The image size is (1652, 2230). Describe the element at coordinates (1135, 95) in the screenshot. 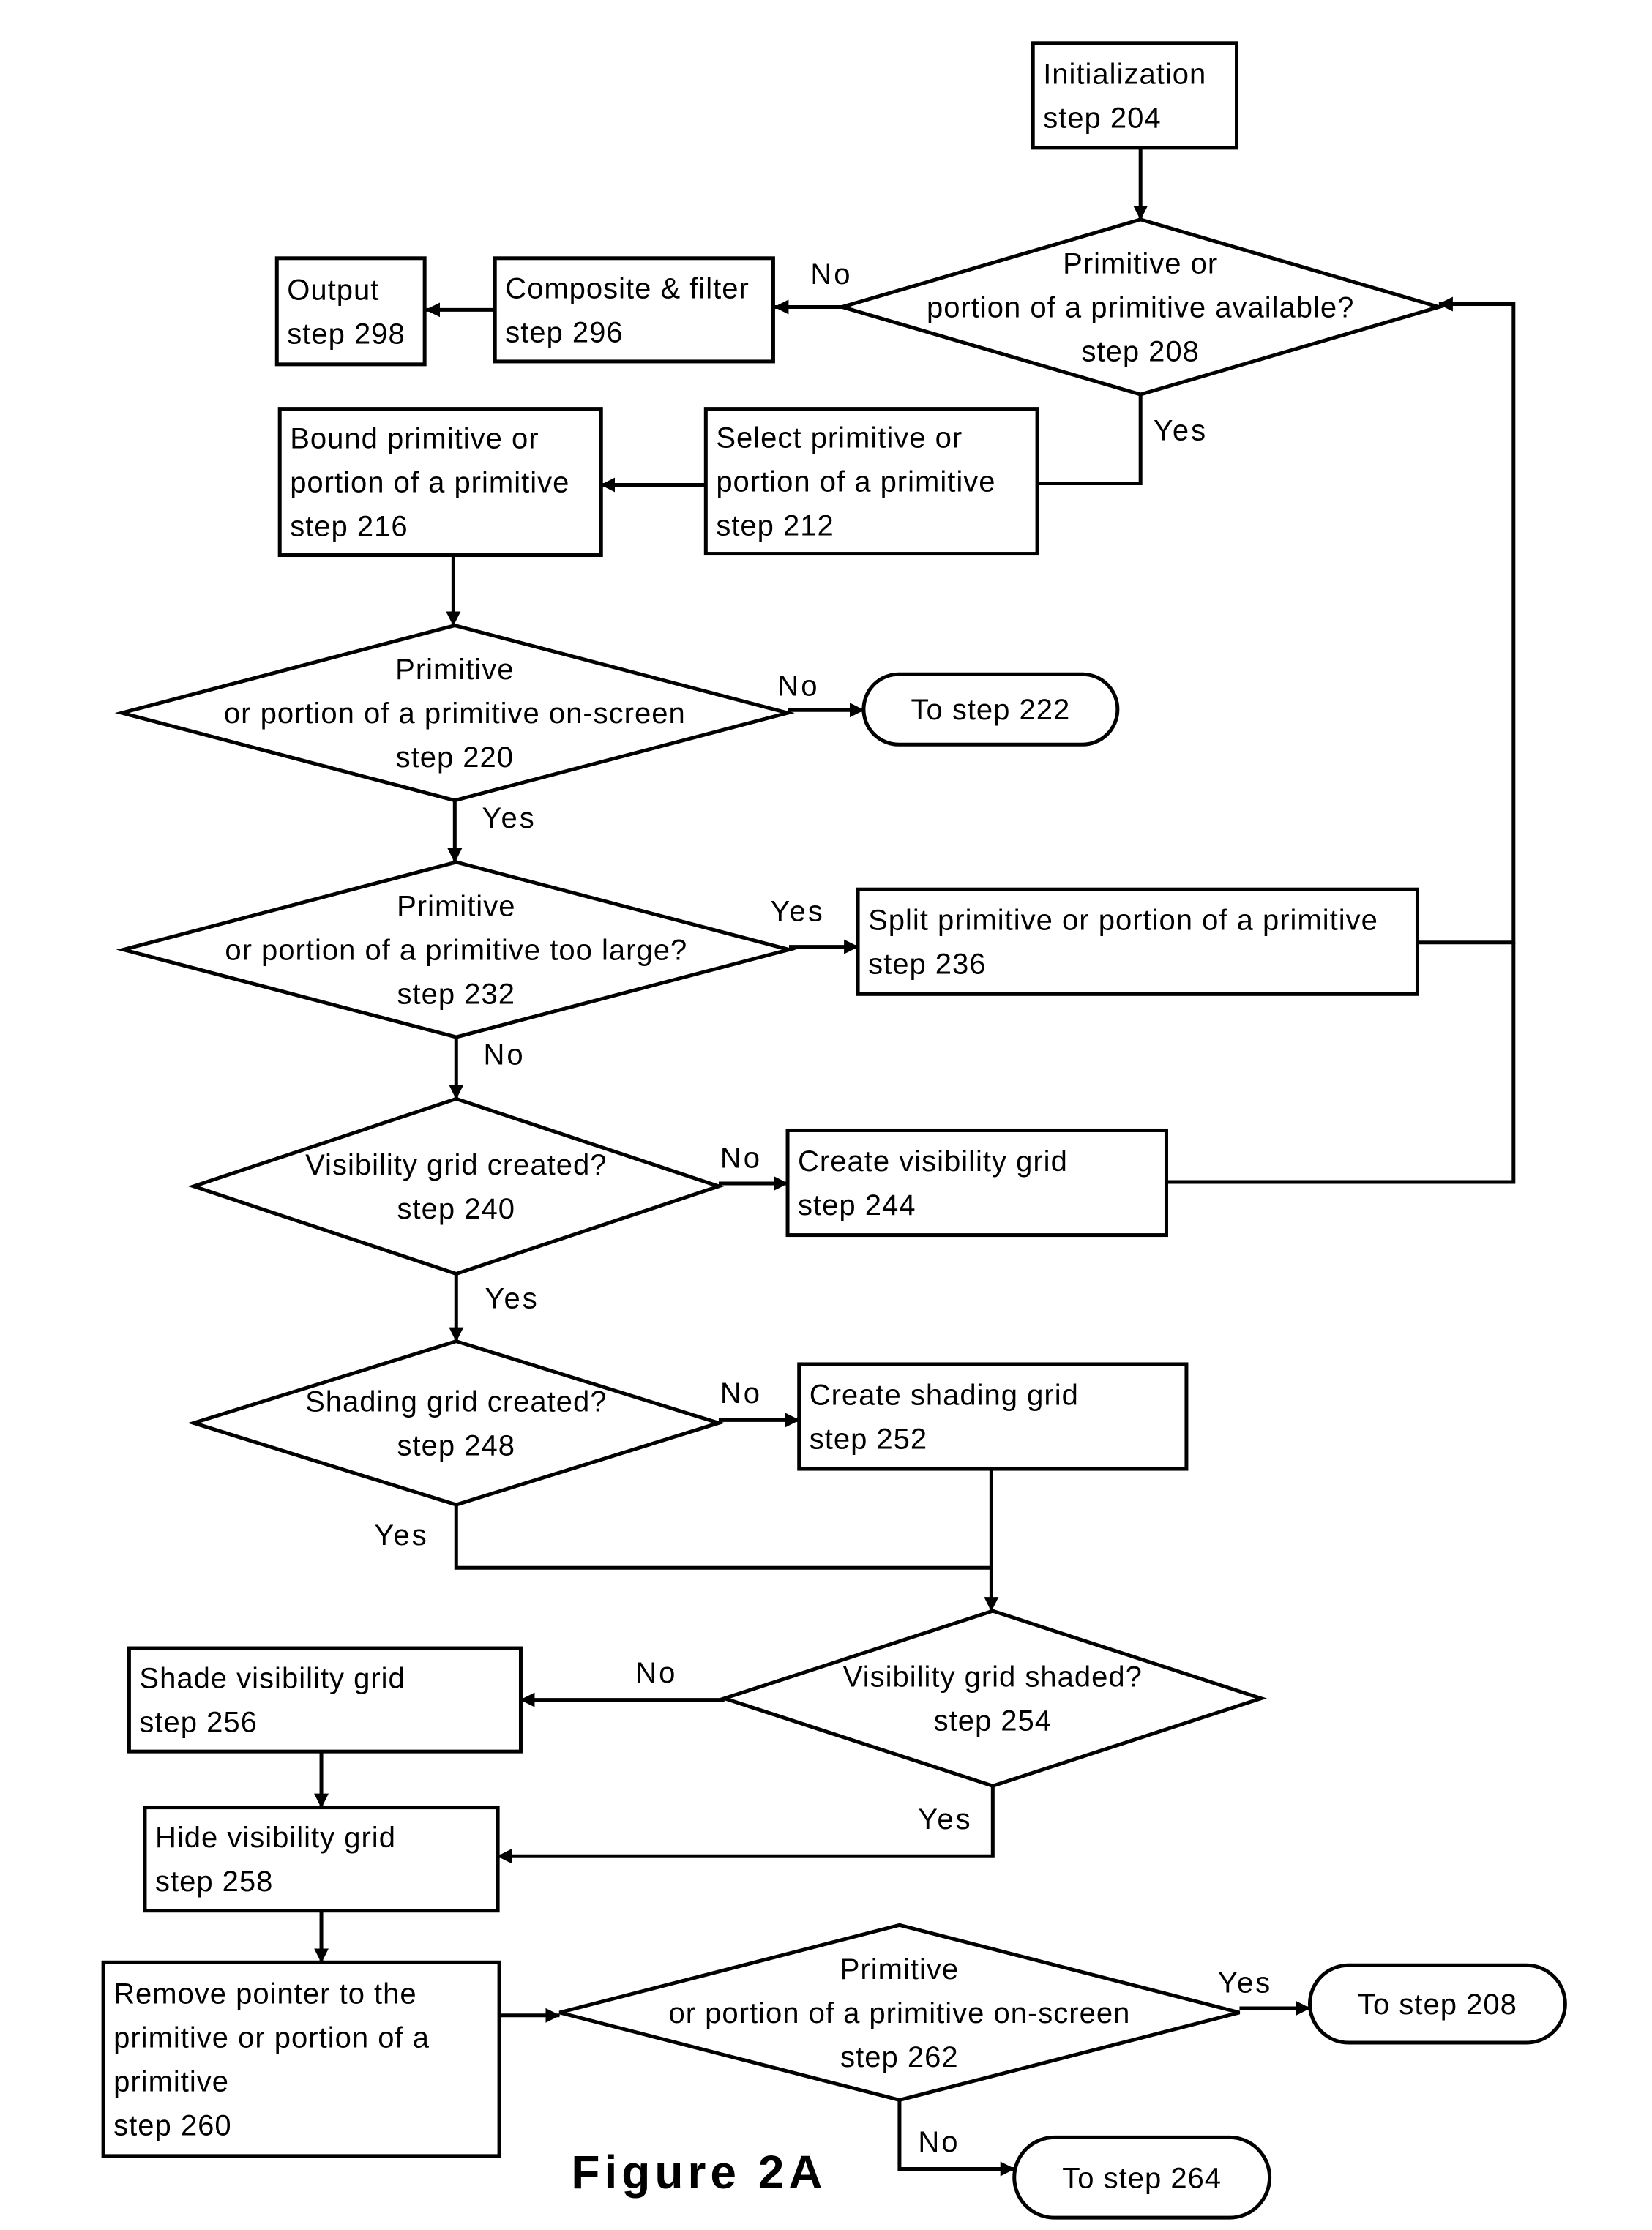

I see `process-node-204: Initialization step 204` at that location.